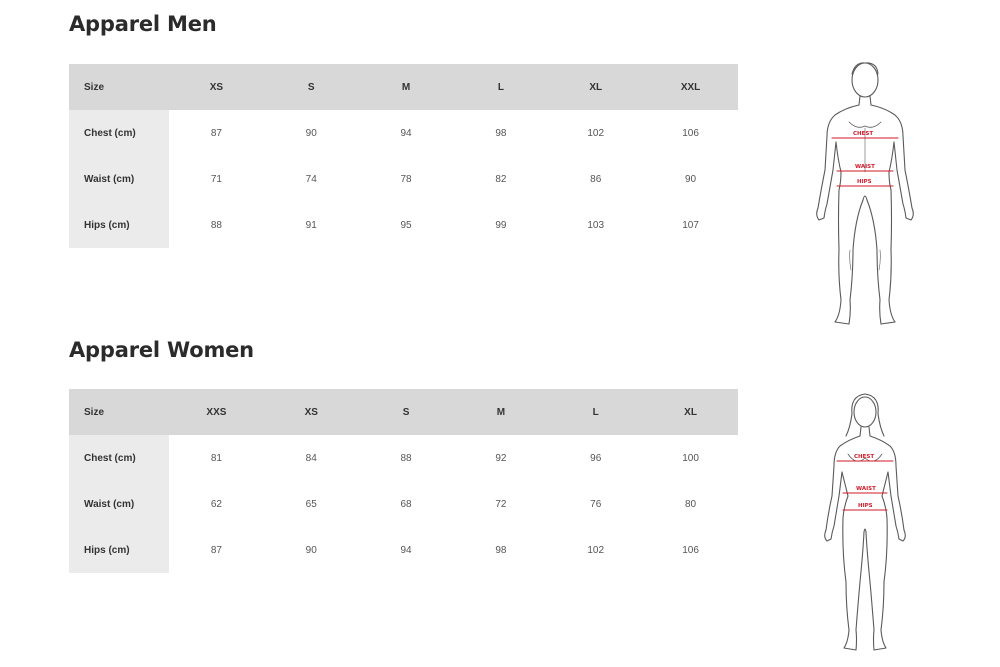 This screenshot has width=1000, height=667. Describe the element at coordinates (501, 179) in the screenshot. I see `table-cell: 82` at that location.